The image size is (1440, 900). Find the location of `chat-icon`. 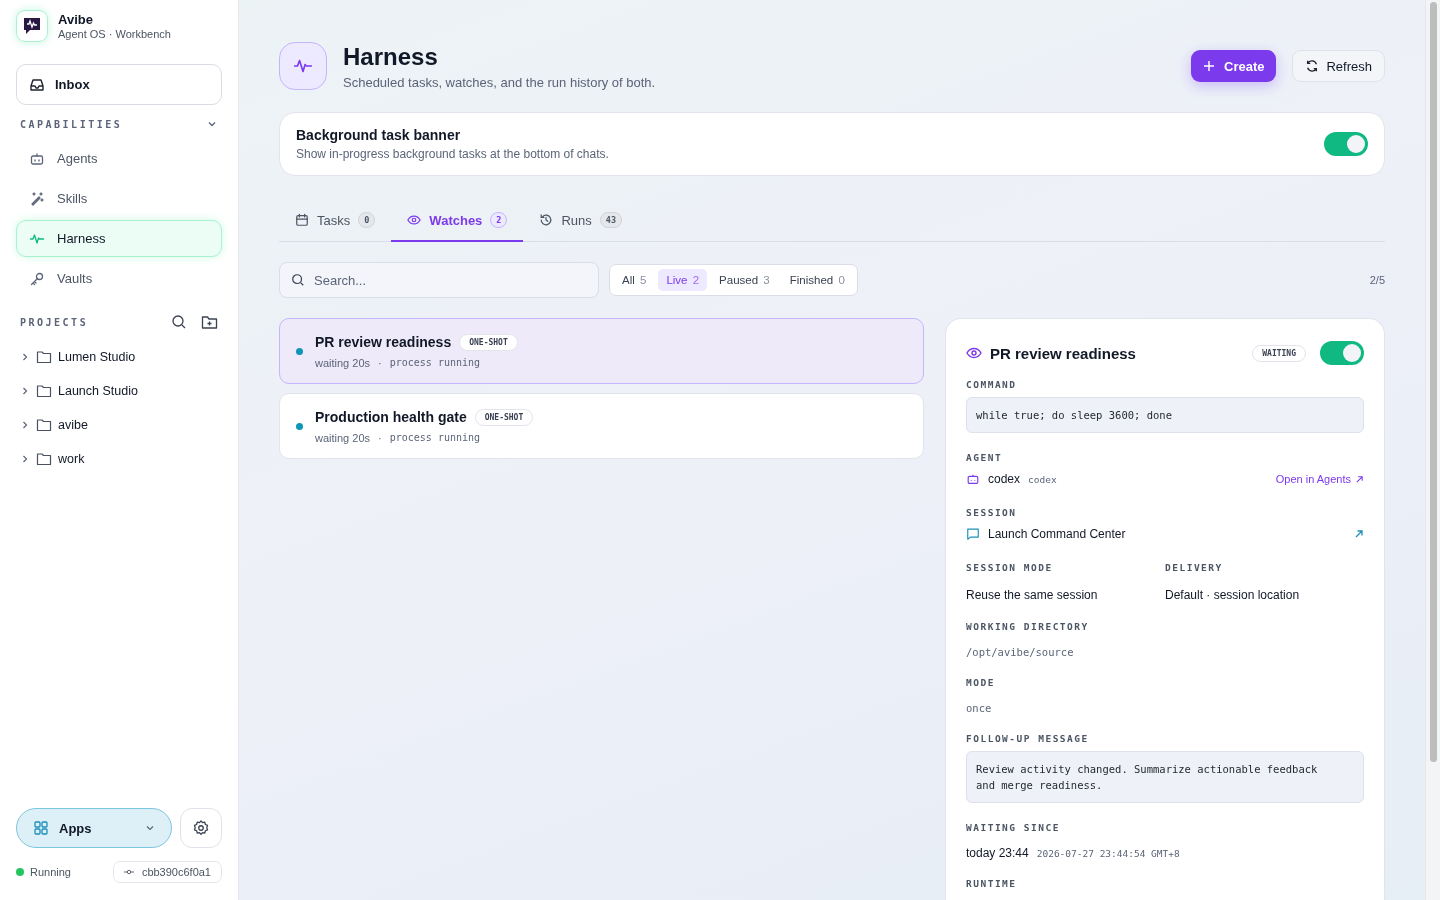

chat-icon is located at coordinates (973, 534).